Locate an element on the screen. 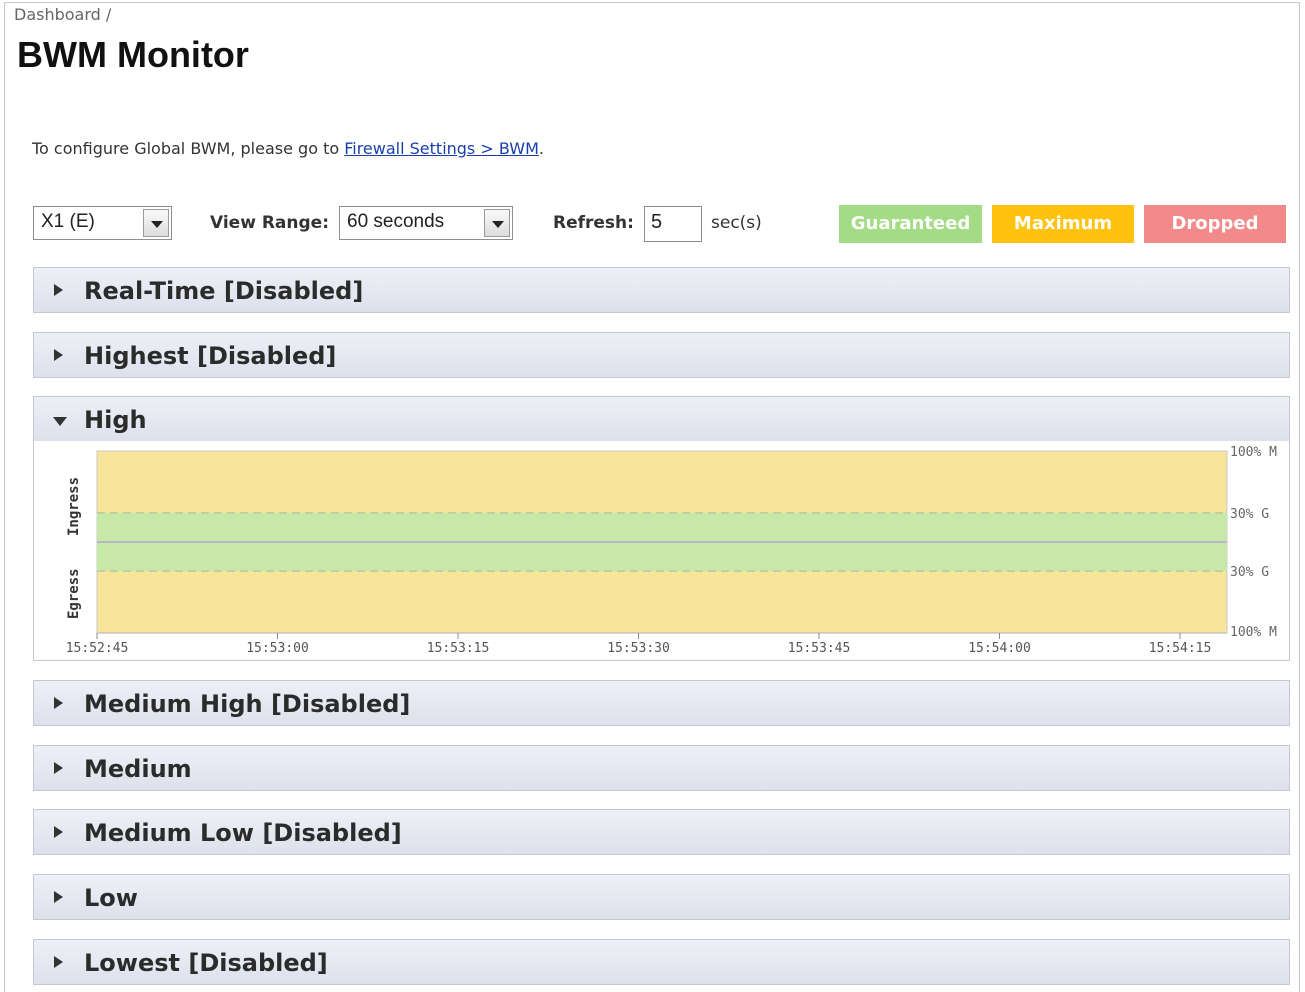 The width and height of the screenshot is (1305, 992). refresh-input: 5 is located at coordinates (673, 224).